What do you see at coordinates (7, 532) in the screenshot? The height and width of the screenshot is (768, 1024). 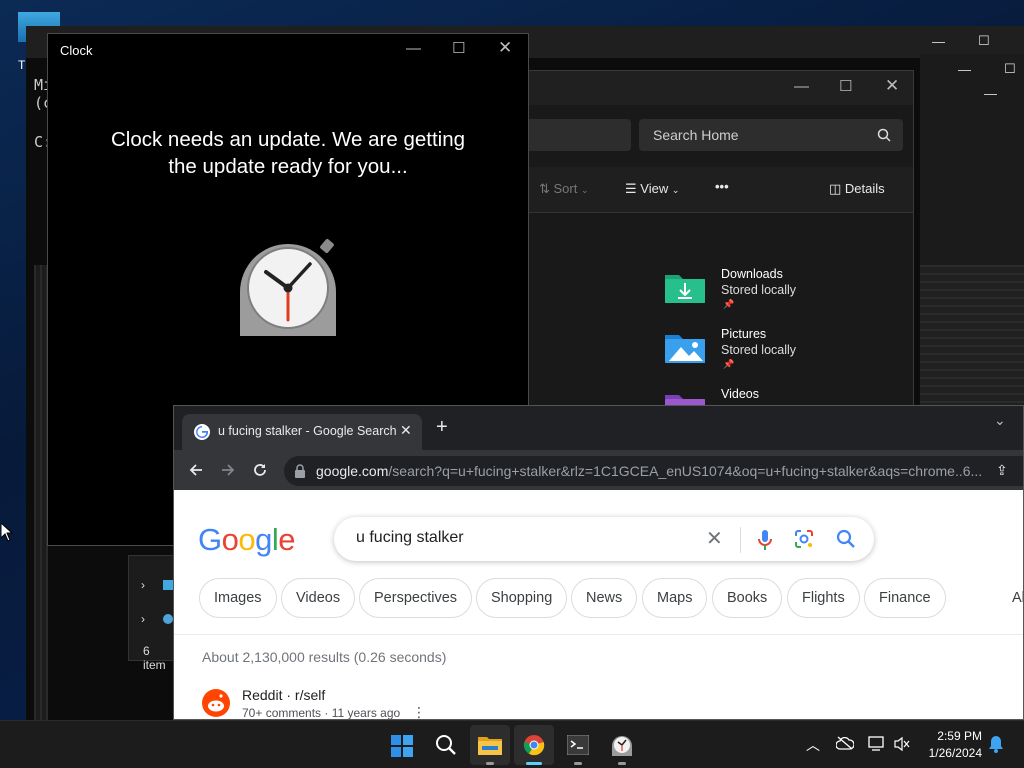 I see `mouse-cursor-icon` at bounding box center [7, 532].